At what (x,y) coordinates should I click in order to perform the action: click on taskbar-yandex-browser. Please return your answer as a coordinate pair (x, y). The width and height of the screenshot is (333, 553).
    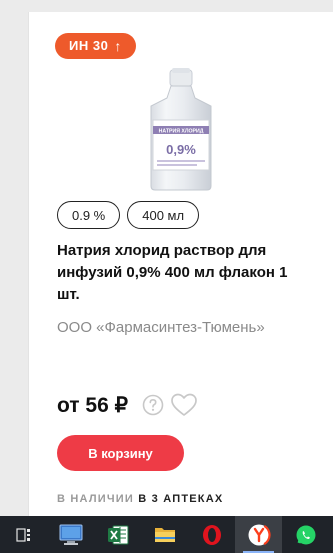
    Looking at the image, I should click on (258, 534).